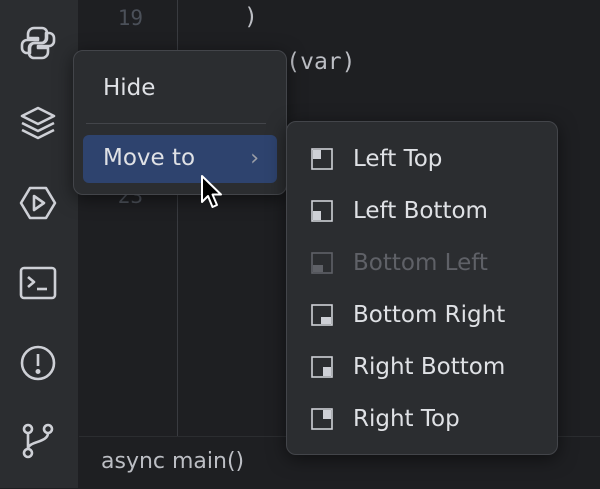  I want to click on layers-button, so click(38, 123).